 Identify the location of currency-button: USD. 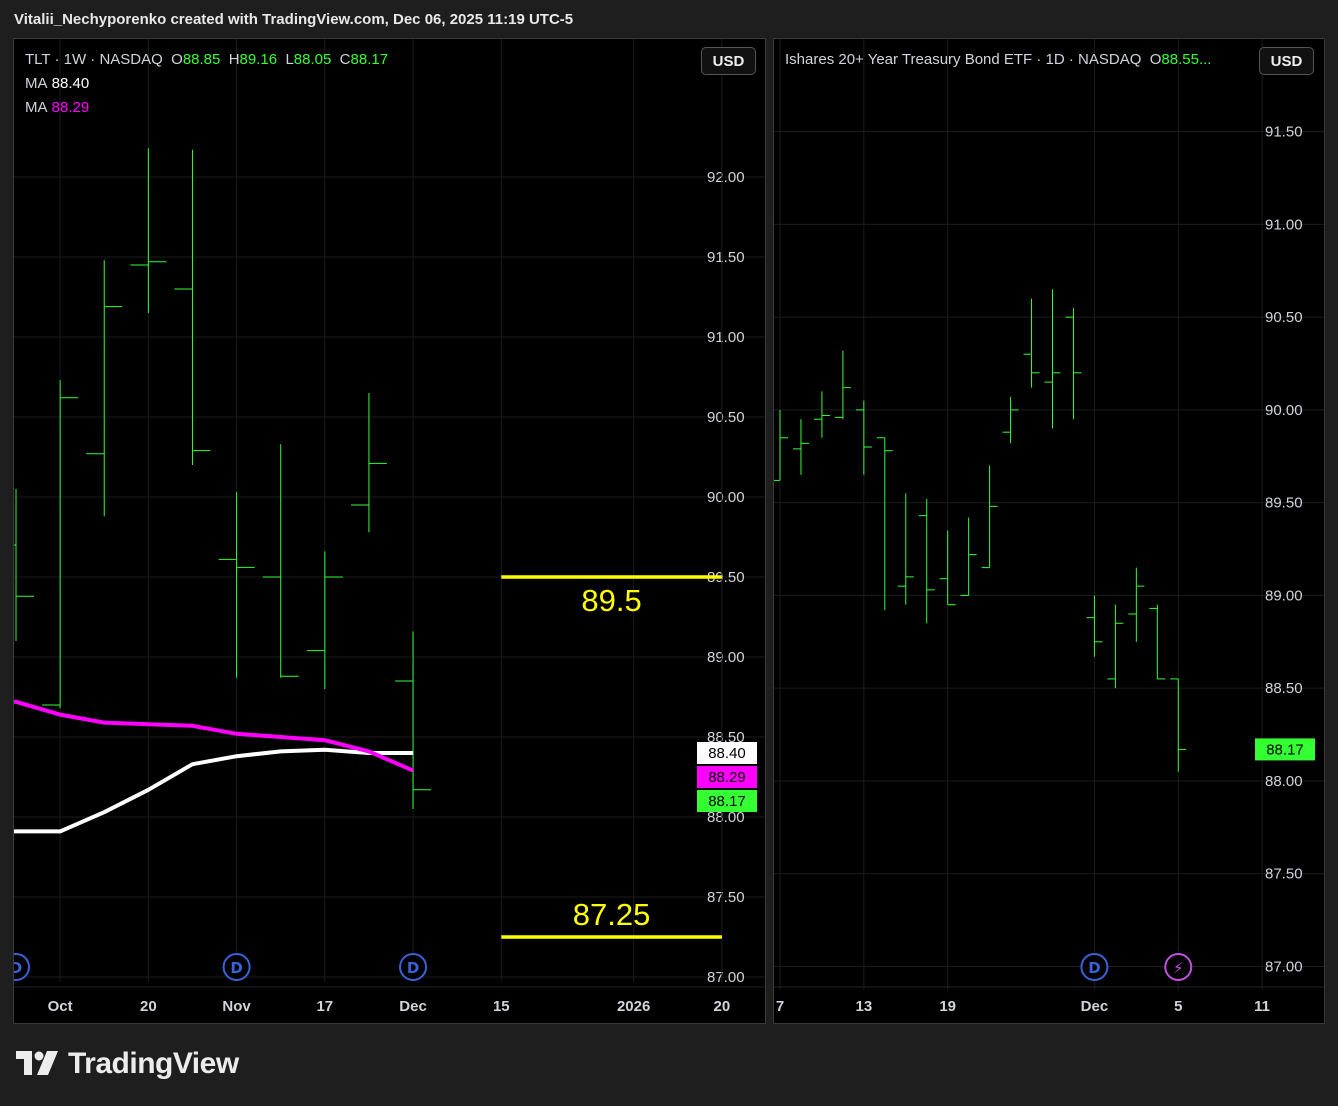
(728, 61).